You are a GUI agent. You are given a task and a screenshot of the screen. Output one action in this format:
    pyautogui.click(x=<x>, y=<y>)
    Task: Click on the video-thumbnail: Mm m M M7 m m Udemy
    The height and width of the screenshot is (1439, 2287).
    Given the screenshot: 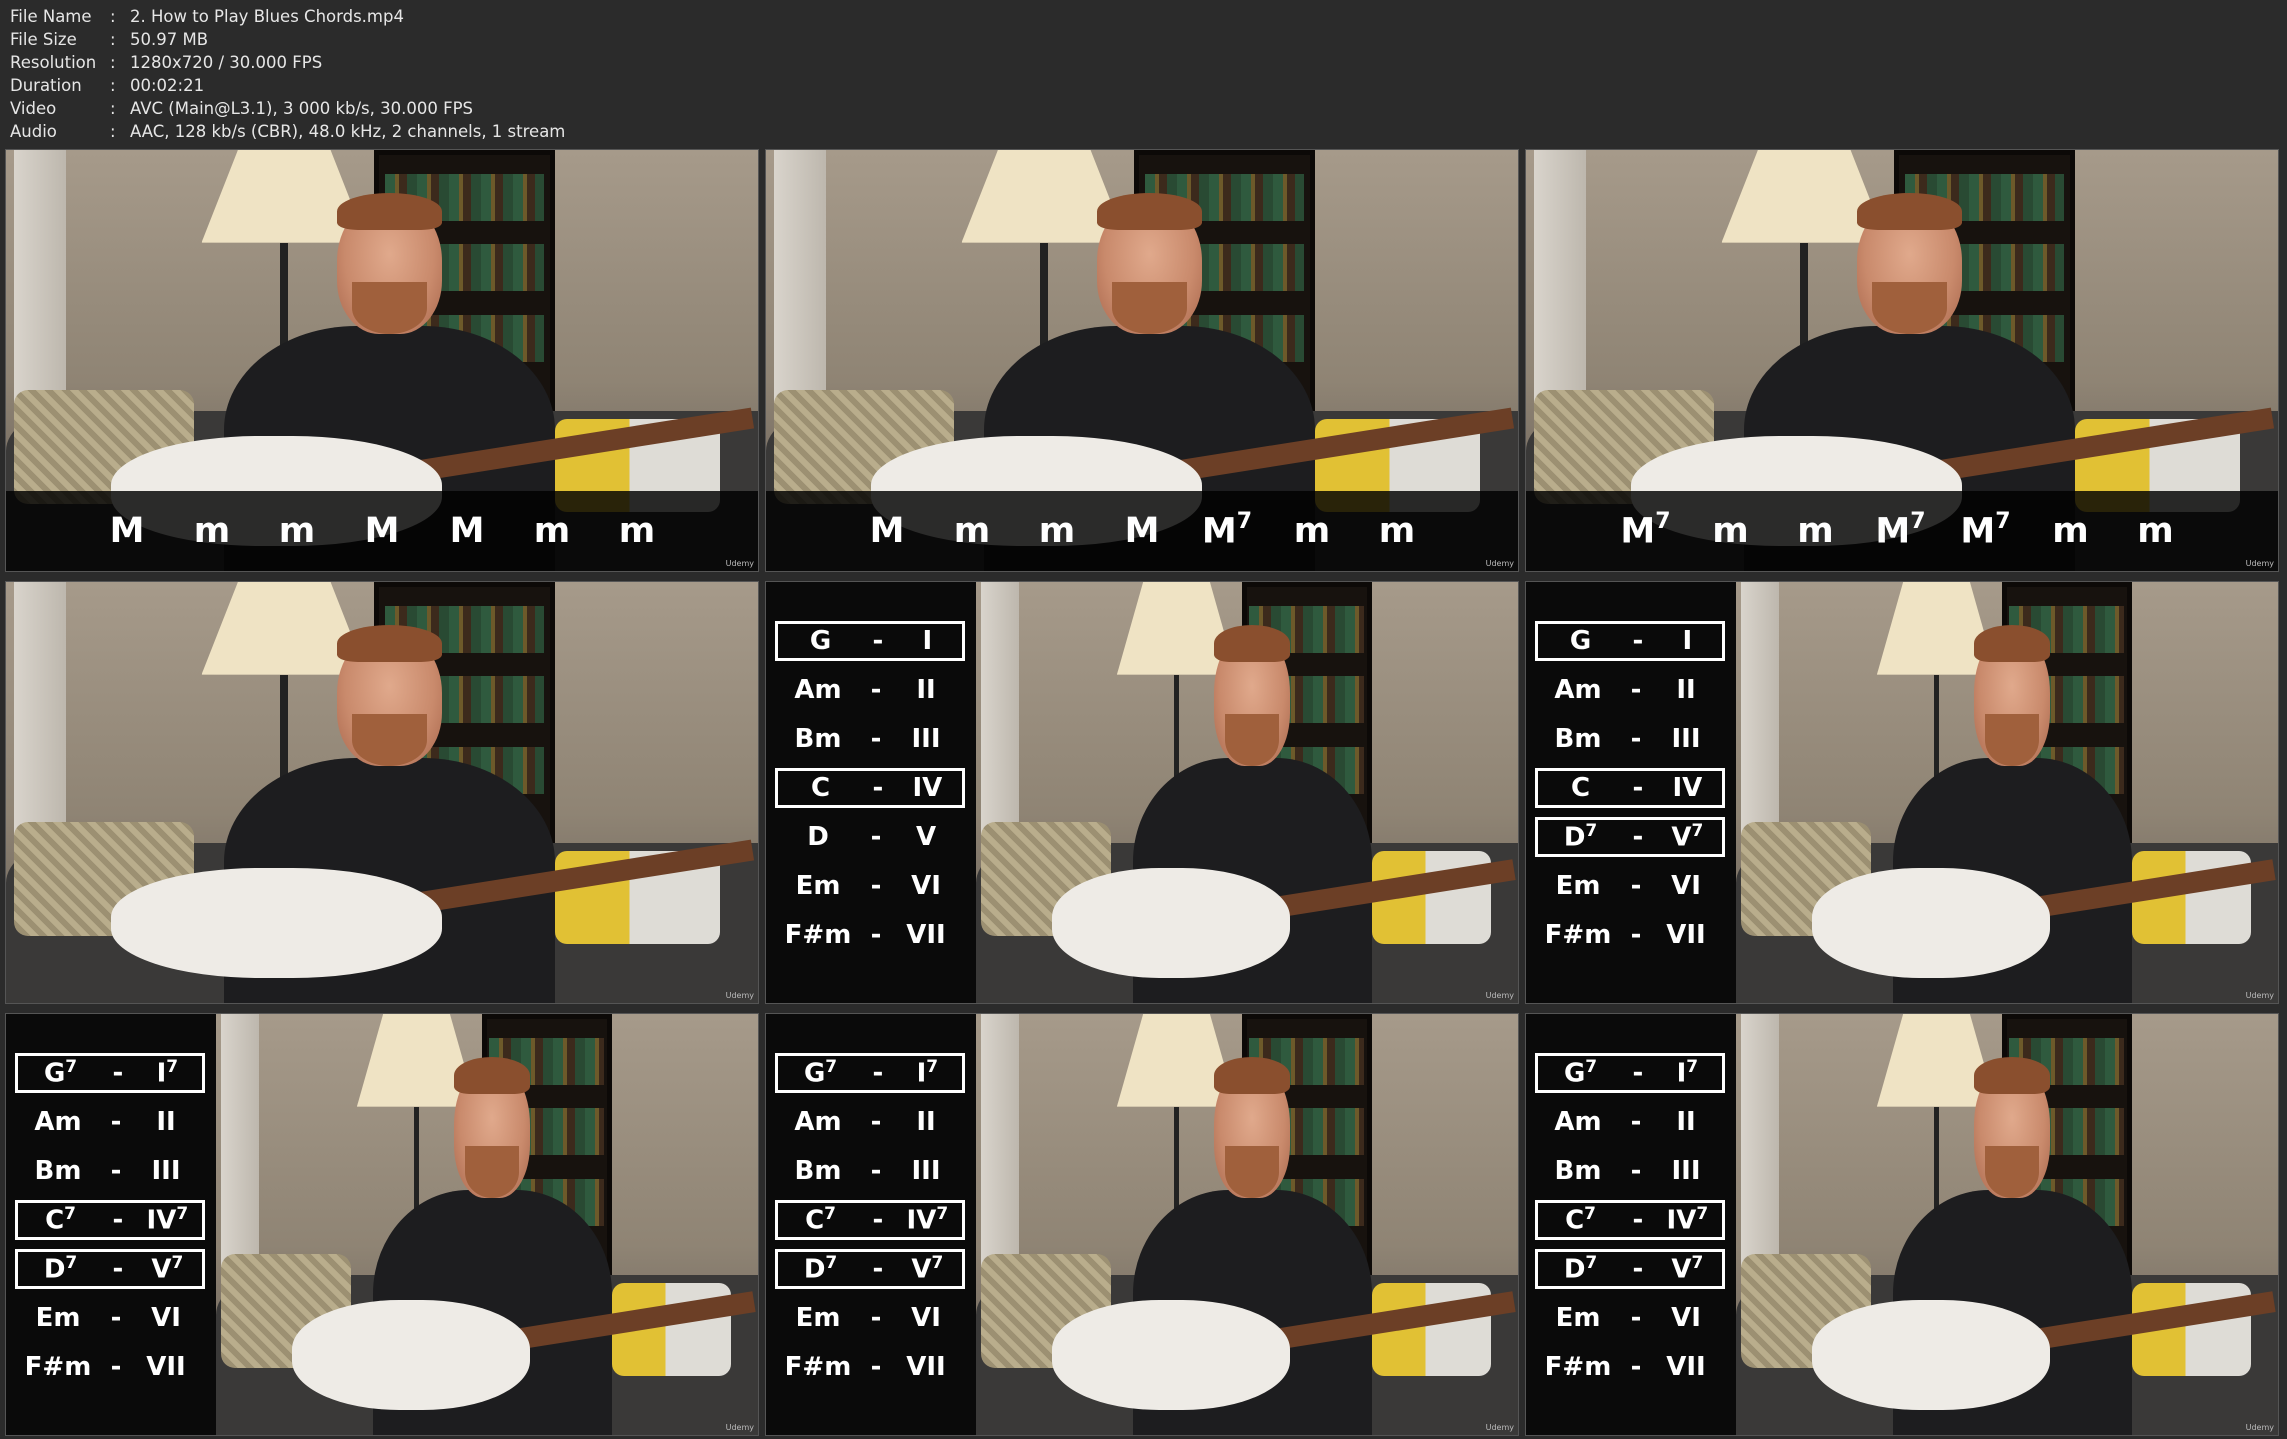 What is the action you would take?
    pyautogui.click(x=1142, y=360)
    